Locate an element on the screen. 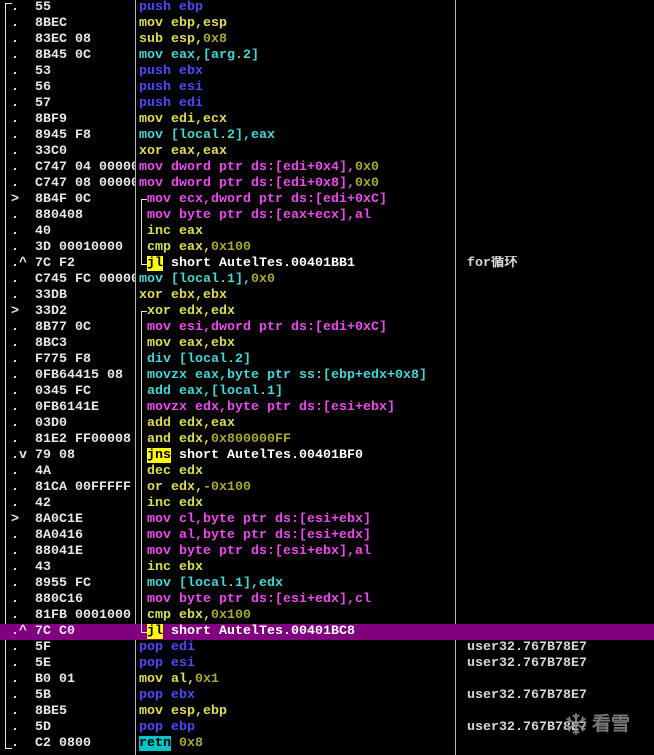 The image size is (654, 755). instruction-token: short AutelTes.00401BC8 is located at coordinates (259, 631).